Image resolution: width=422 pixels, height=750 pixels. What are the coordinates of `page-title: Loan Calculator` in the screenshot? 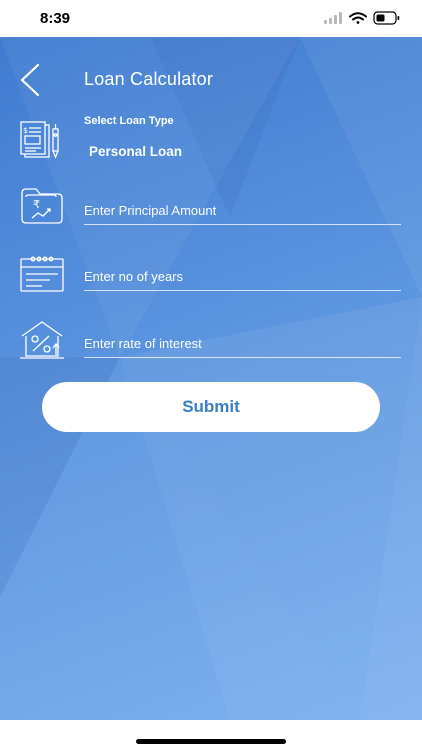 It's located at (149, 79).